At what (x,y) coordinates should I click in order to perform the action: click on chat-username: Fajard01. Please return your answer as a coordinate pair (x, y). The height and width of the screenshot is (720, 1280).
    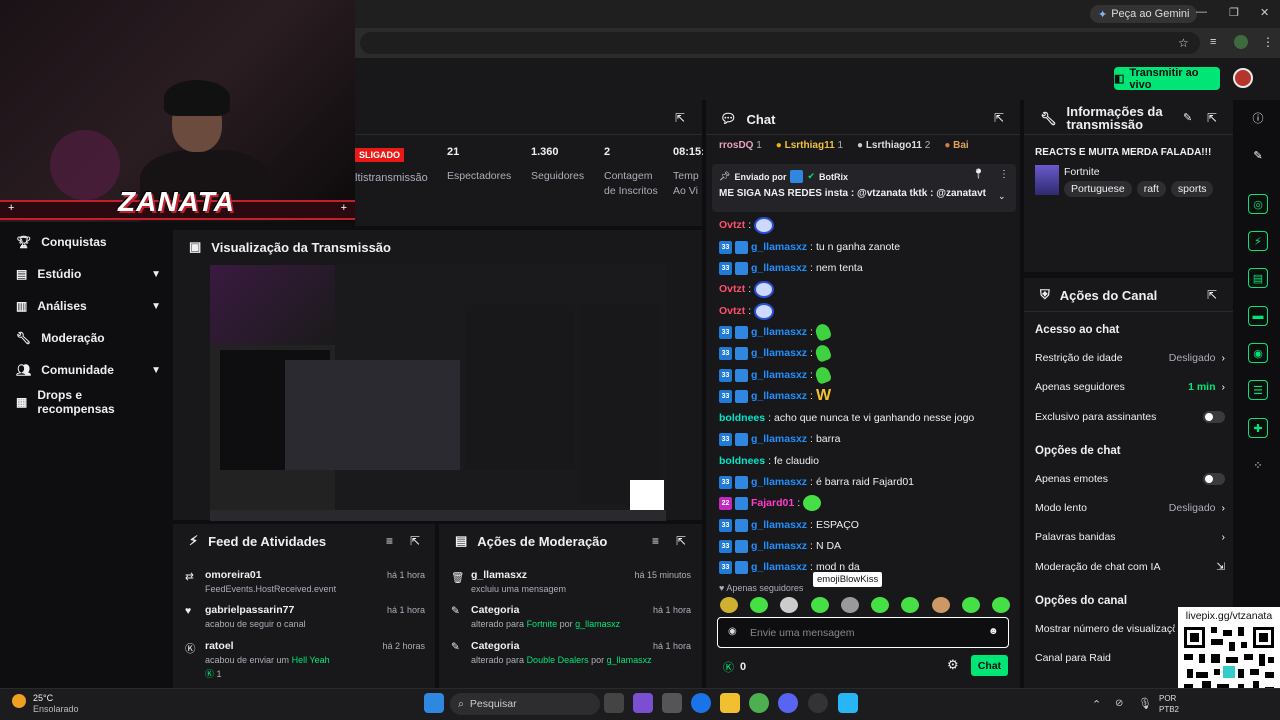
    Looking at the image, I should click on (772, 503).